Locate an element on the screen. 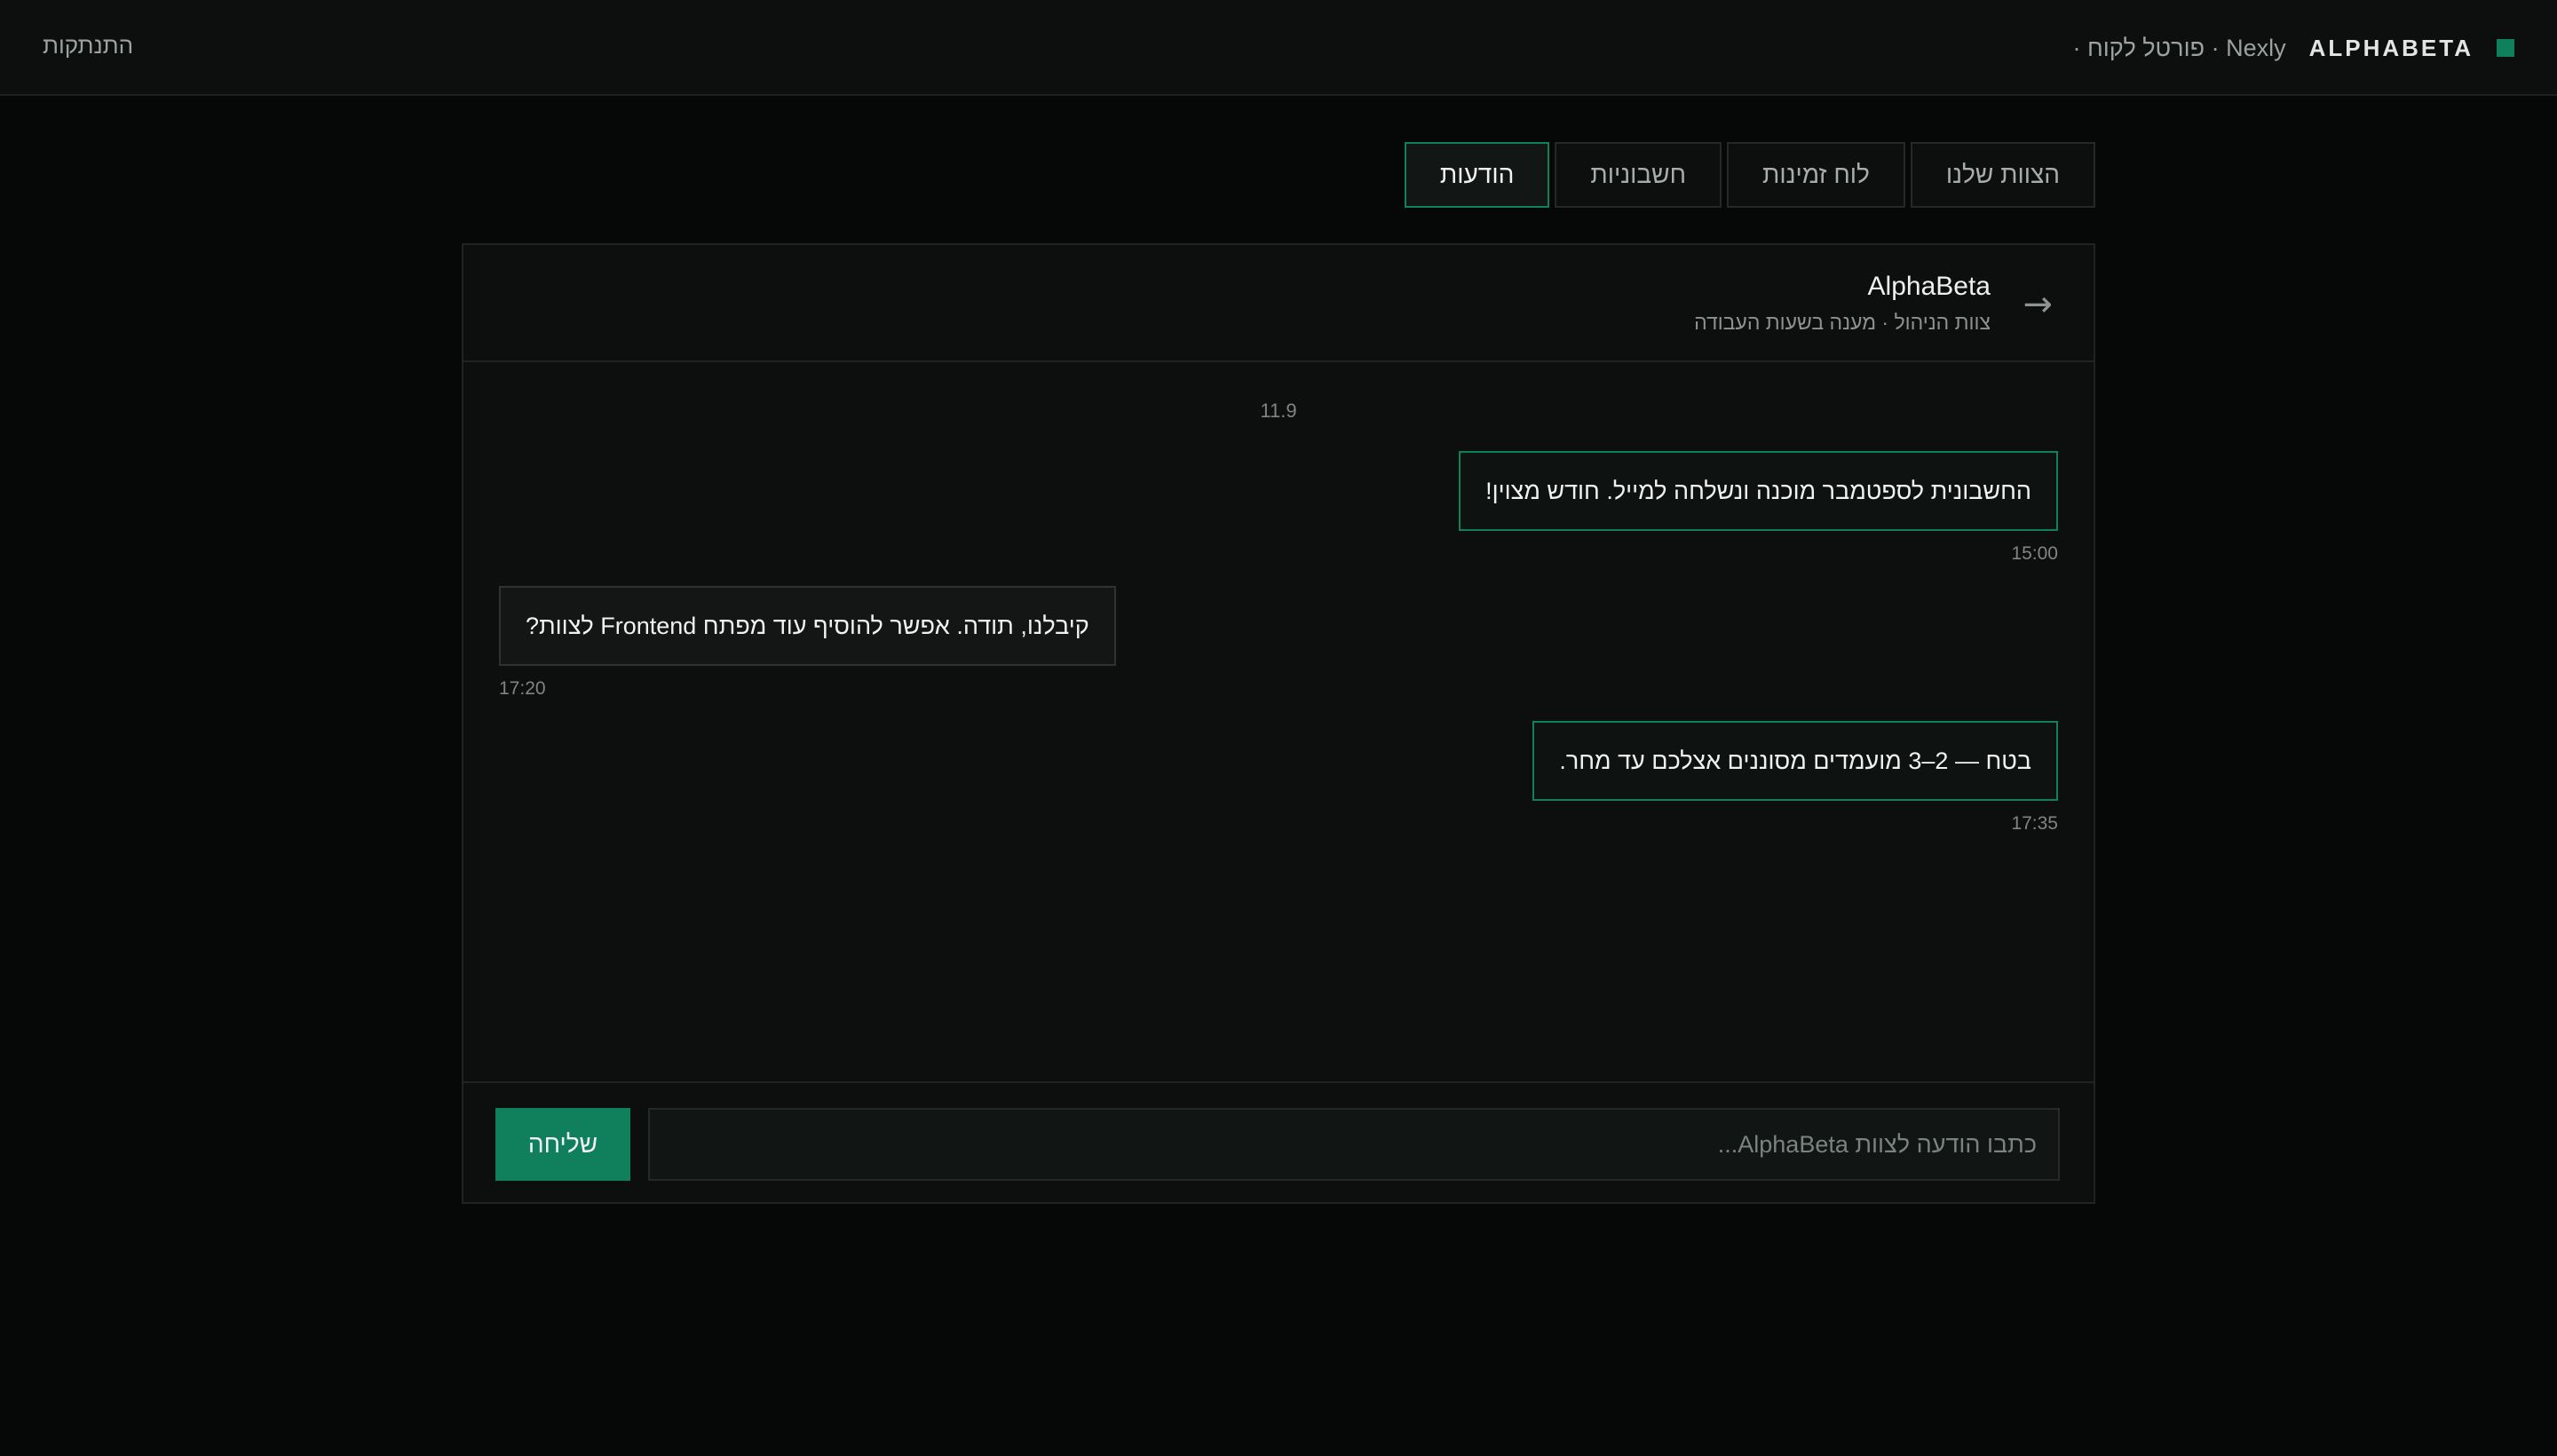 The height and width of the screenshot is (1456, 2557). message-time: 17:35 is located at coordinates (2034, 823).